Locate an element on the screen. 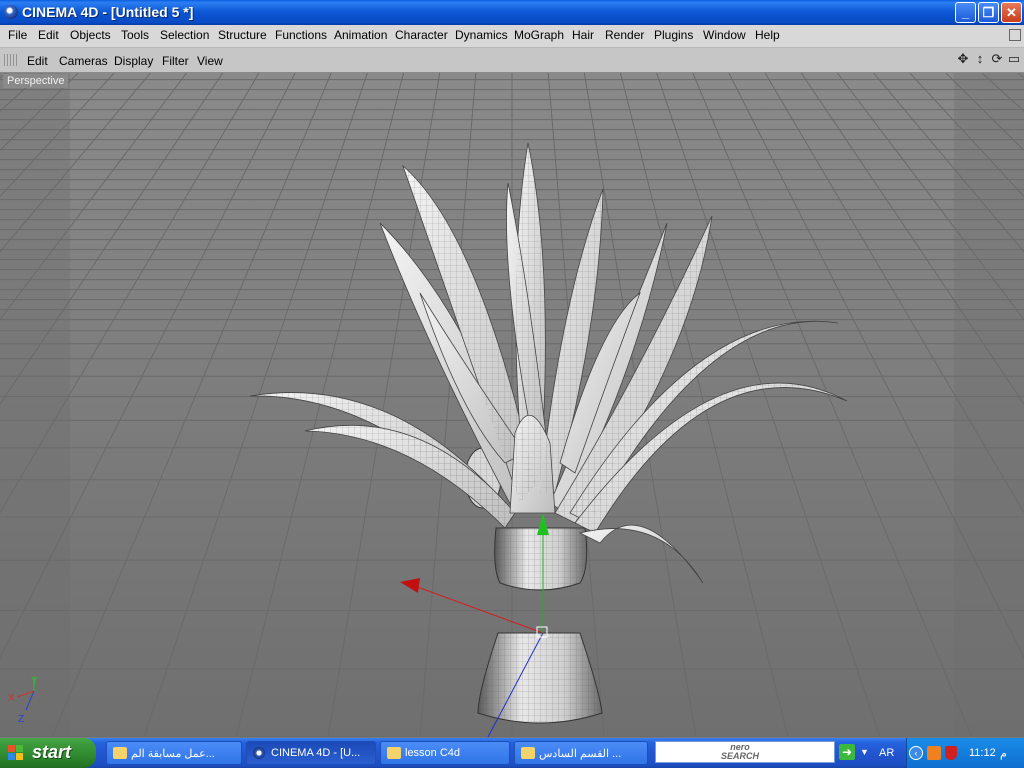 The image size is (1024, 768). menu-structure: Structure is located at coordinates (242, 35).